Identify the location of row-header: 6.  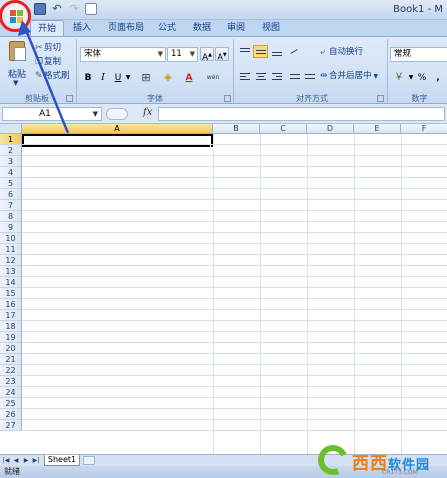
(11, 194).